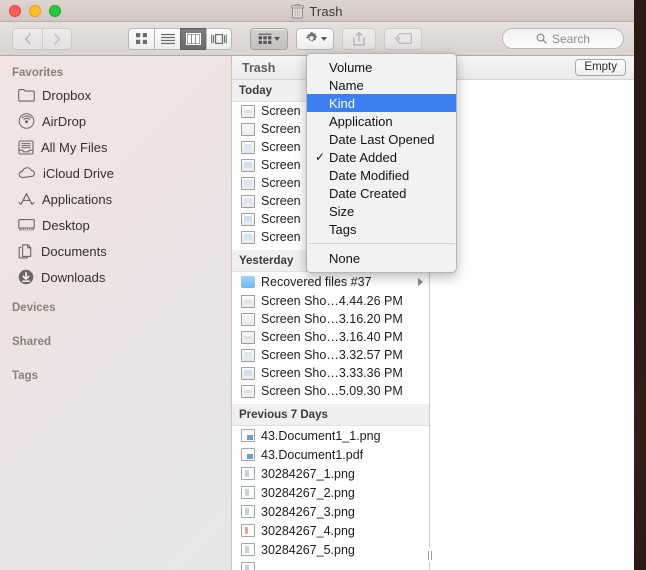 This screenshot has height=570, width=646. Describe the element at coordinates (312, 454) in the screenshot. I see `file-name: 43.Document1.pdf` at that location.